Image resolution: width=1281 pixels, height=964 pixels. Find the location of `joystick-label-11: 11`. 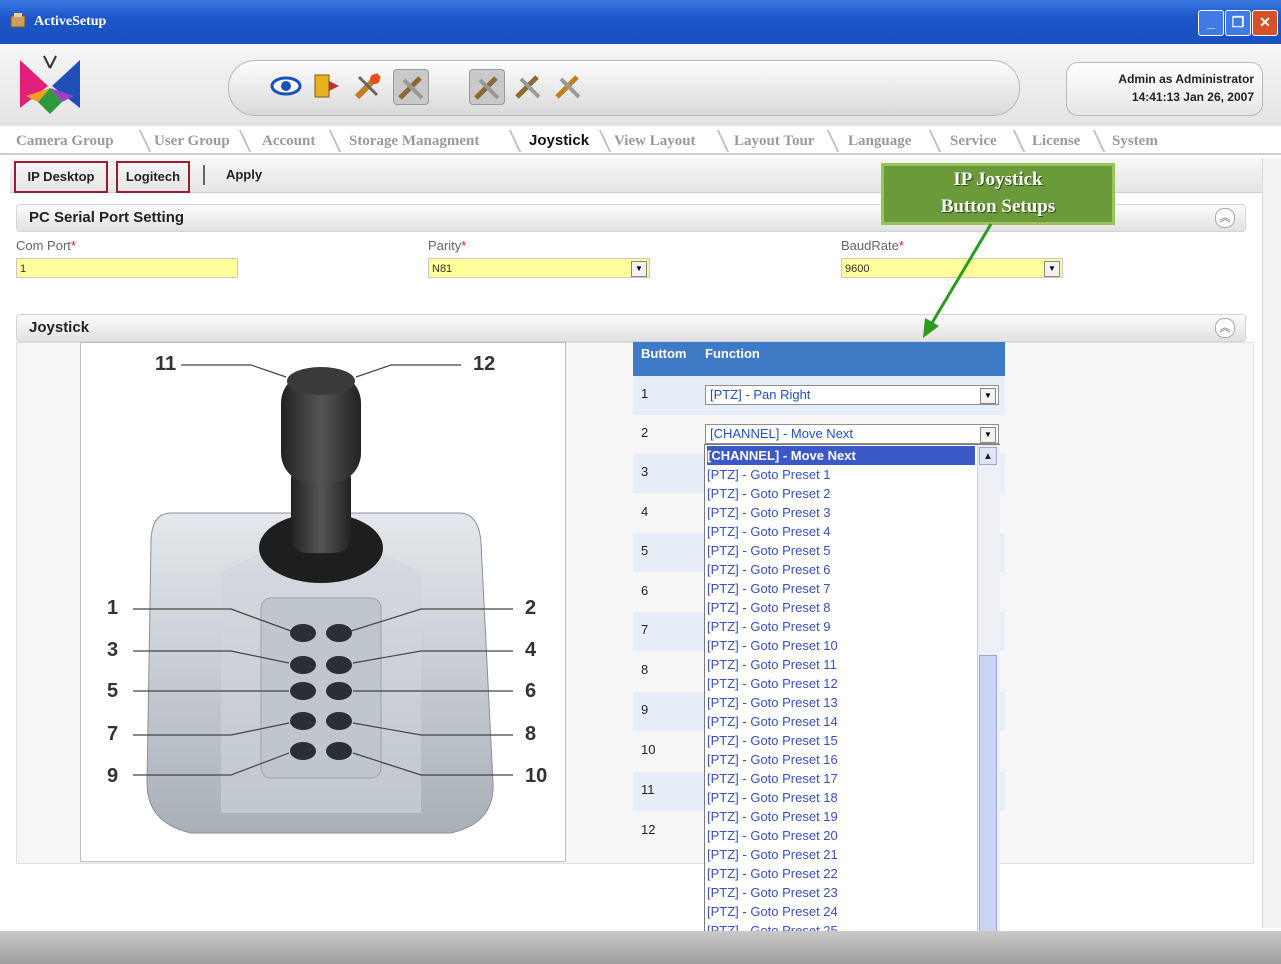

joystick-label-11: 11 is located at coordinates (166, 364).